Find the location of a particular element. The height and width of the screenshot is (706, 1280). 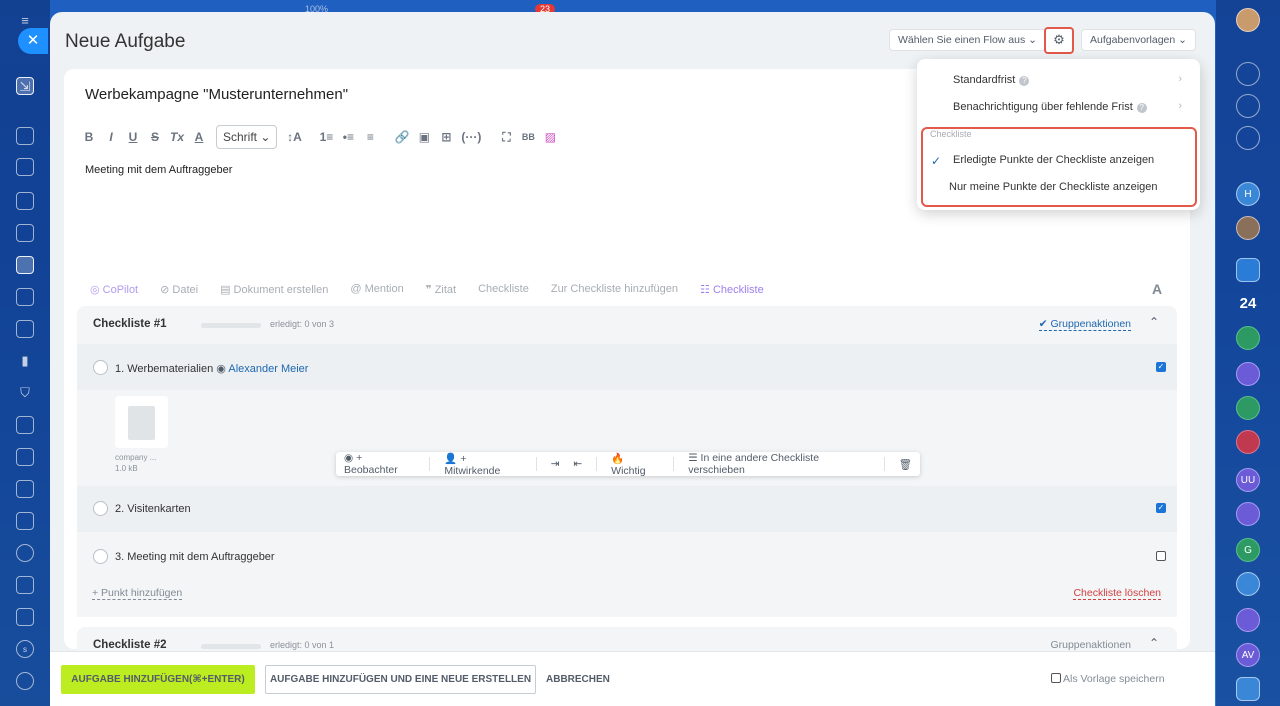

inventory-icon is located at coordinates (25, 425).